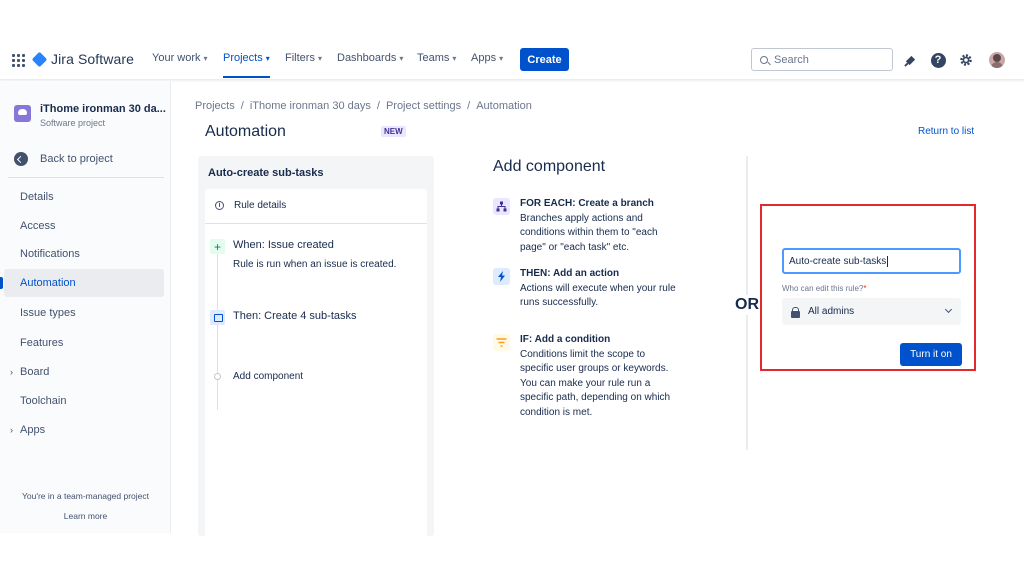  I want to click on condition-heading: IF: Add a condition, so click(565, 339).